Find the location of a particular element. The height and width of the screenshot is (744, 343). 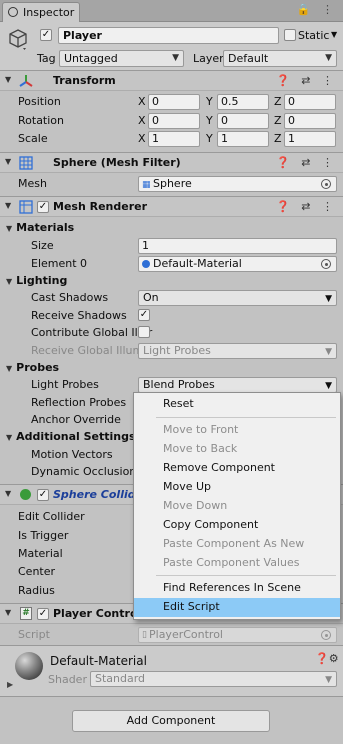

contribute-gi-checkbox is located at coordinates (144, 332).